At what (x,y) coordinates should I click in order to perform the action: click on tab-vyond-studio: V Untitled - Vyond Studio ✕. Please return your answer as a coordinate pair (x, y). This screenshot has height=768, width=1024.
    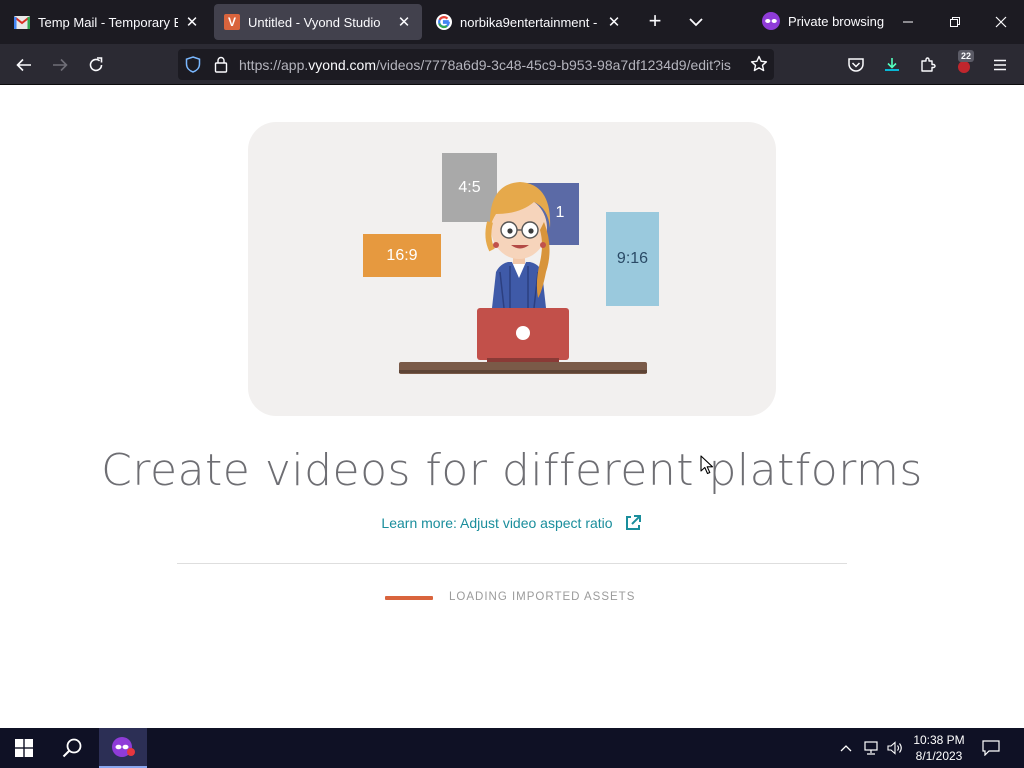
    Looking at the image, I should click on (318, 22).